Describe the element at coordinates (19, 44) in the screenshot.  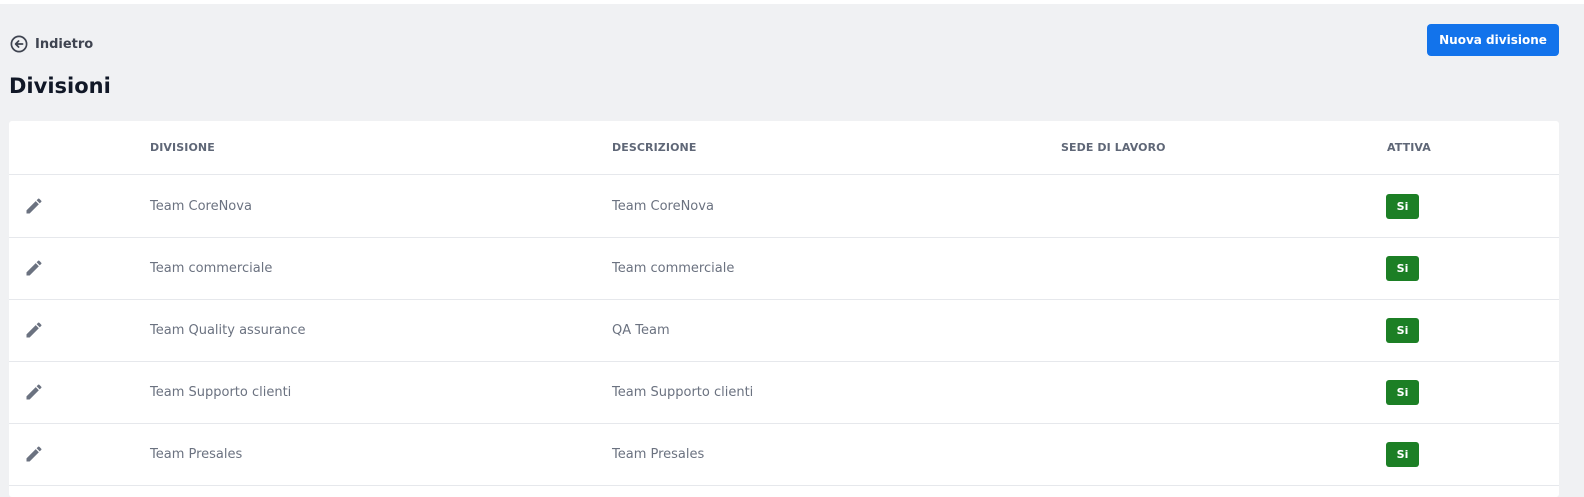
I see `arrow-left-circle-icon` at that location.